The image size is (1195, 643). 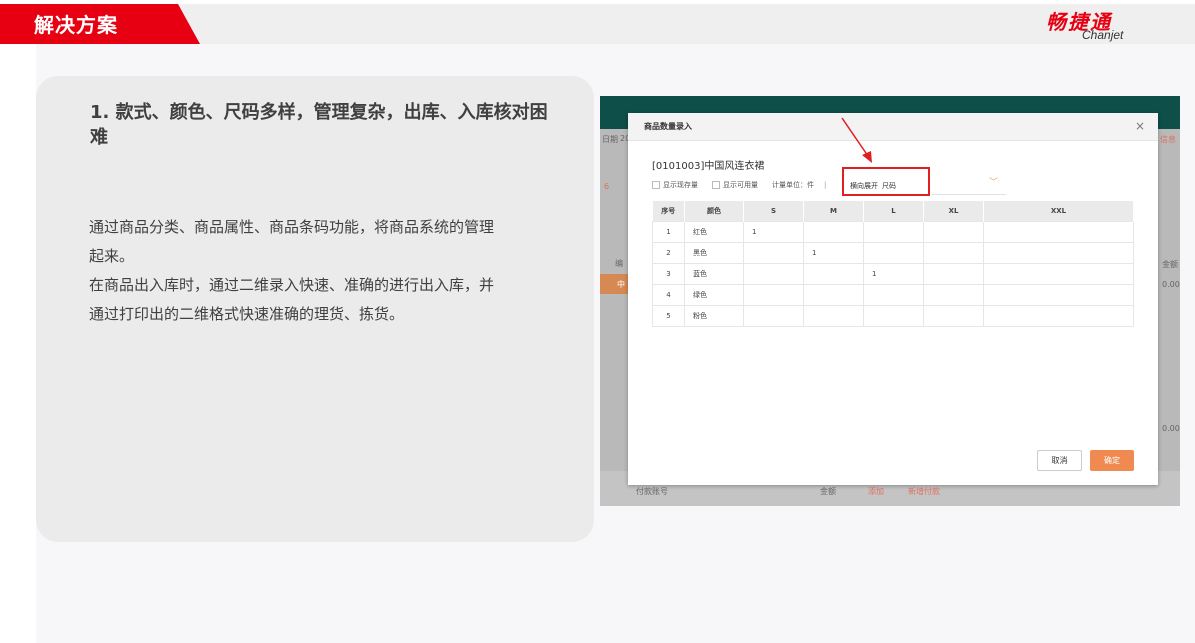 What do you see at coordinates (652, 491) in the screenshot?
I see `app-payment-account: 付款账号` at bounding box center [652, 491].